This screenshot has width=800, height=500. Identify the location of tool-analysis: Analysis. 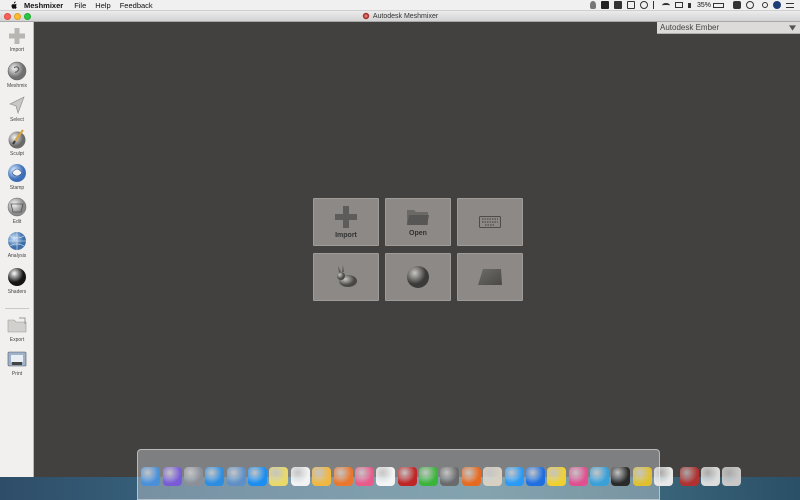
(17, 244).